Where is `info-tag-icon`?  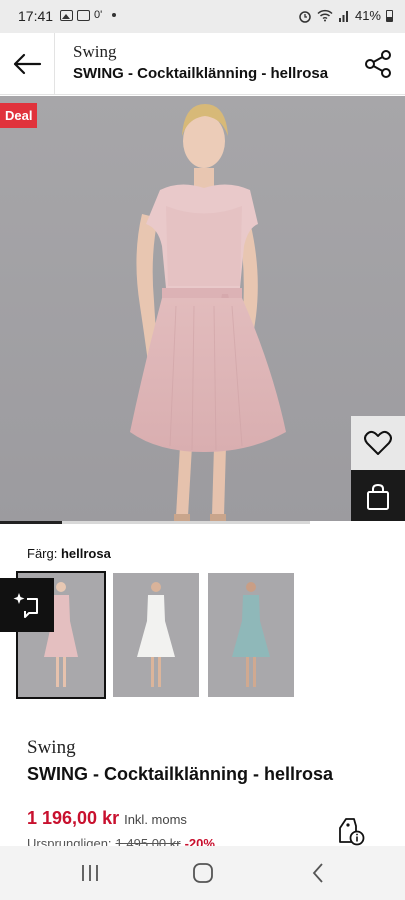 info-tag-icon is located at coordinates (352, 832).